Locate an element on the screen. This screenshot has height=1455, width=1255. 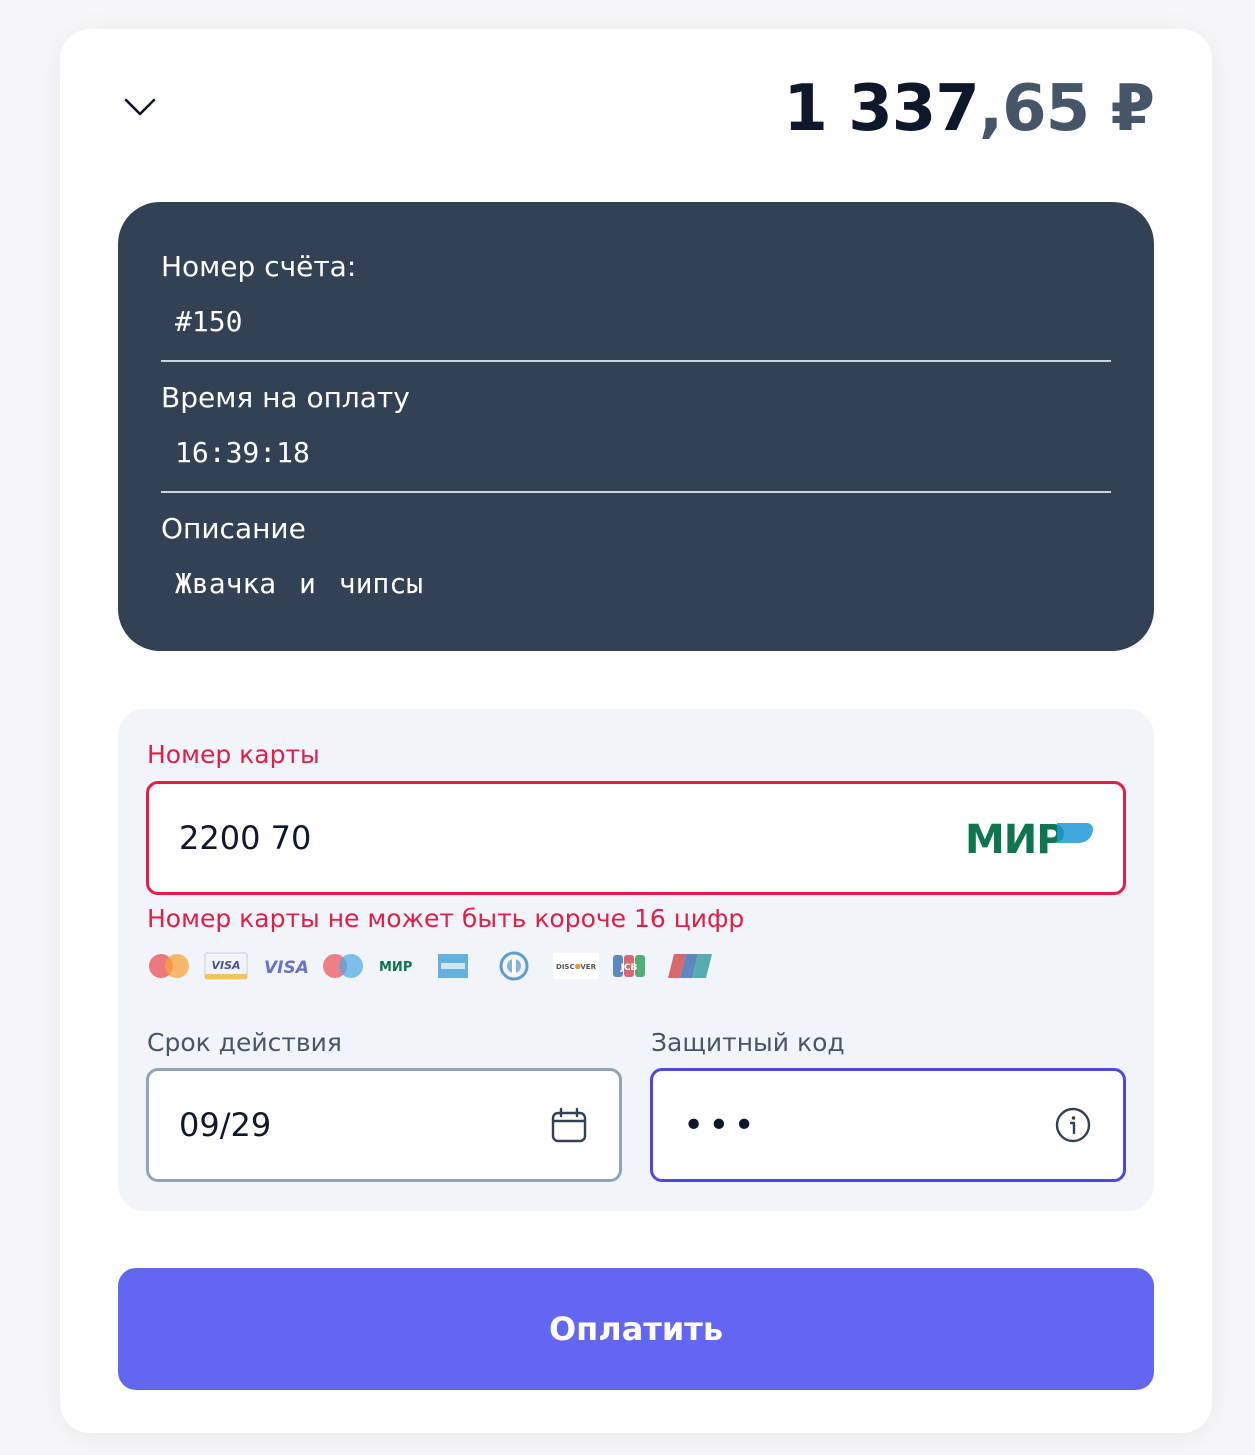
invoice-number-row: Номер счёта: #150 is located at coordinates (636, 313).